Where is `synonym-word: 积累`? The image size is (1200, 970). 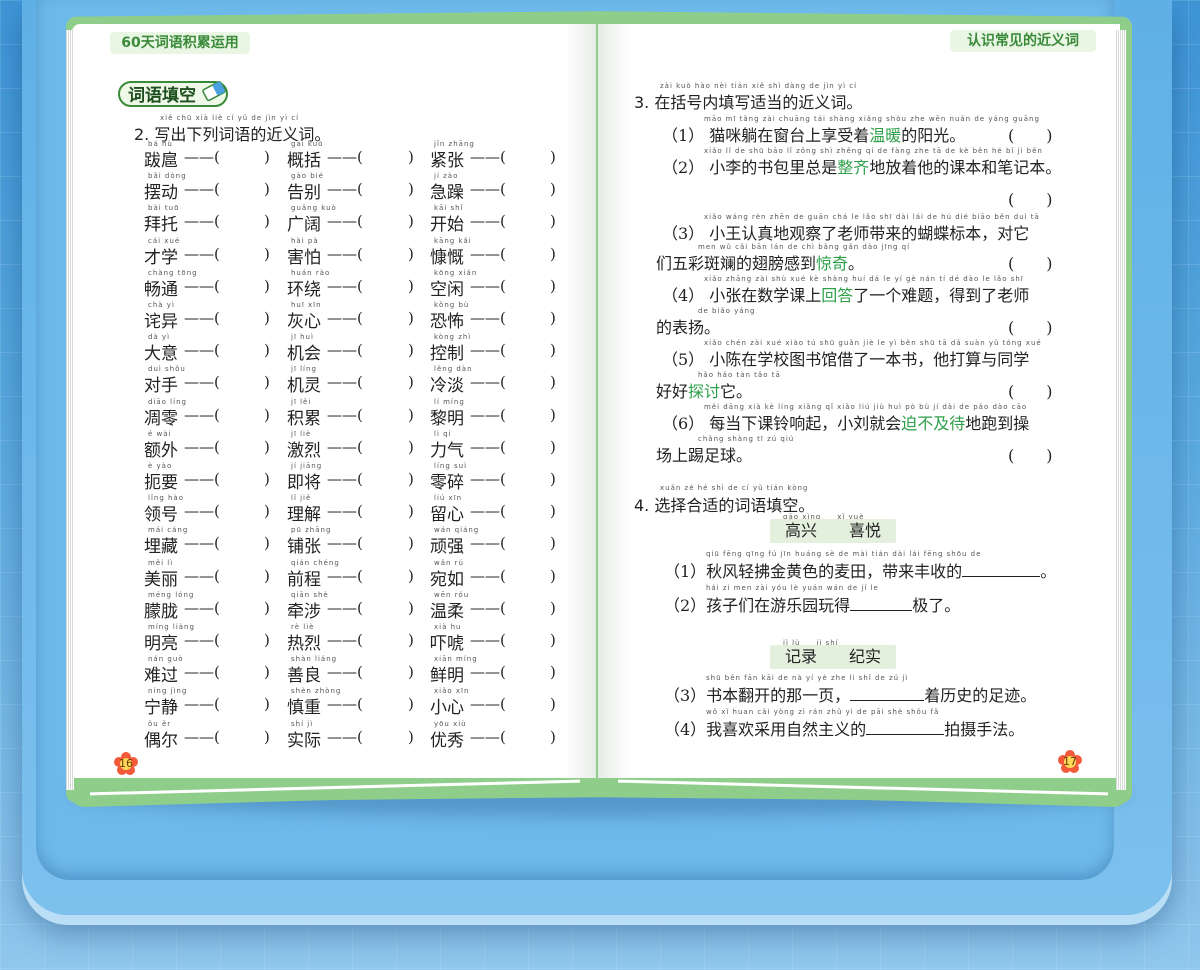 synonym-word: 积累 is located at coordinates (304, 418).